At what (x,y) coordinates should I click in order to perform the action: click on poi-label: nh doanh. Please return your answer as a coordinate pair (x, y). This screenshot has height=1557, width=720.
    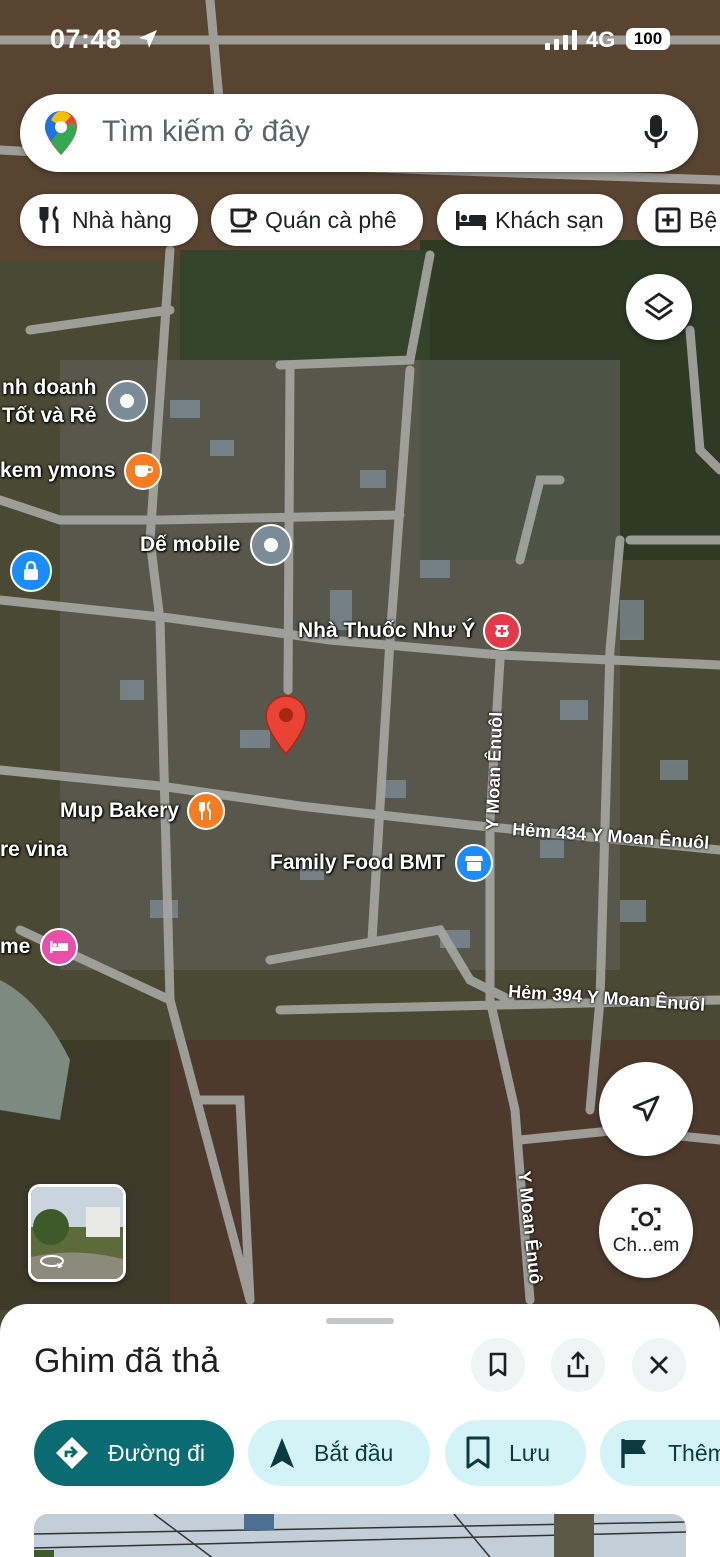
    Looking at the image, I should click on (49, 387).